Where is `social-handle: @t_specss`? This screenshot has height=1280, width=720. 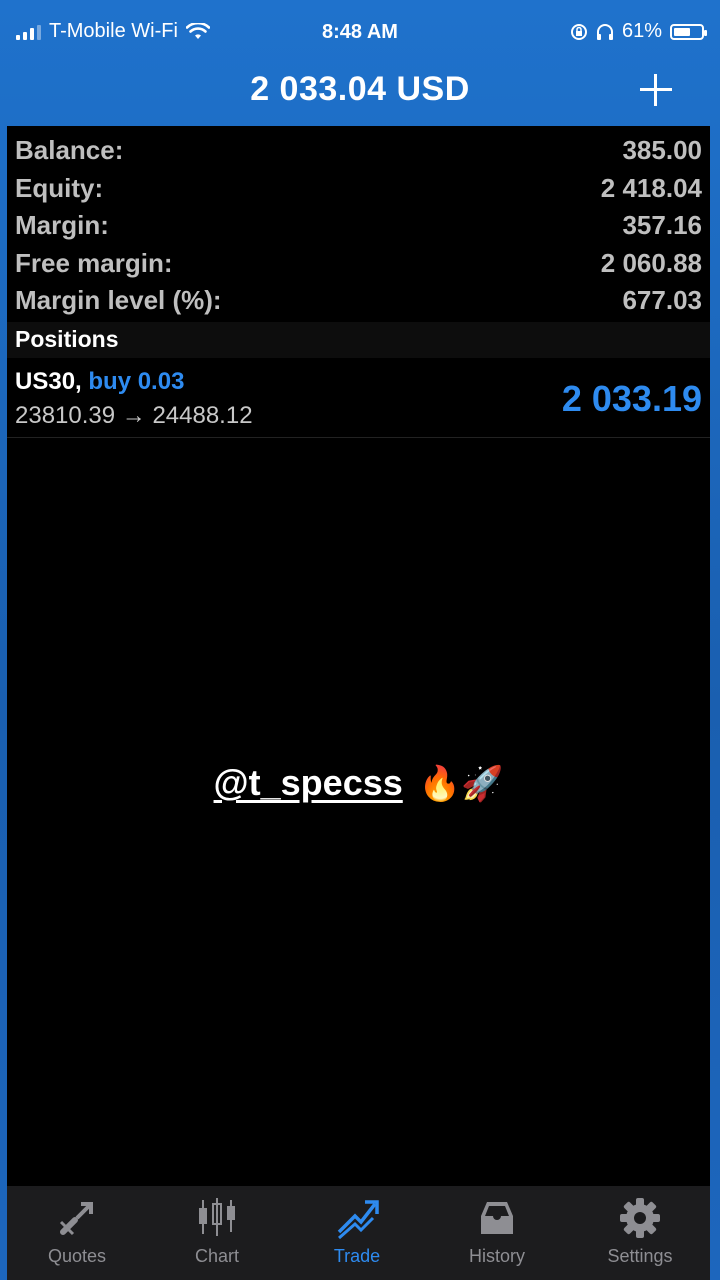 social-handle: @t_specss is located at coordinates (308, 782).